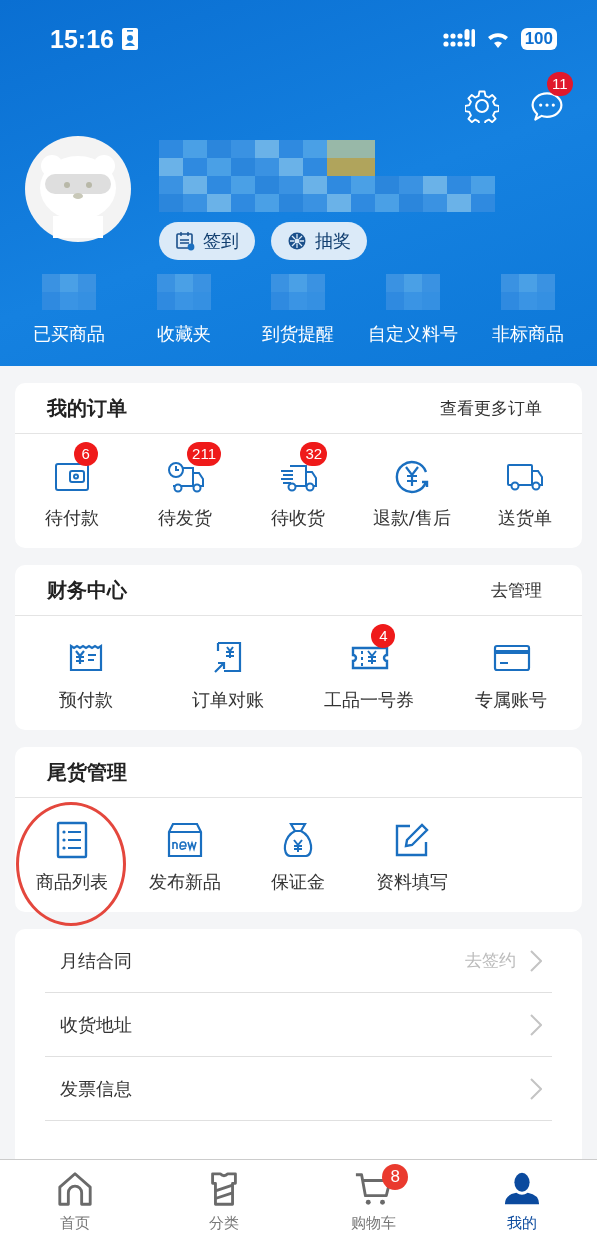 The image size is (597, 1244). I want to click on tab: 首页, so click(75, 1202).